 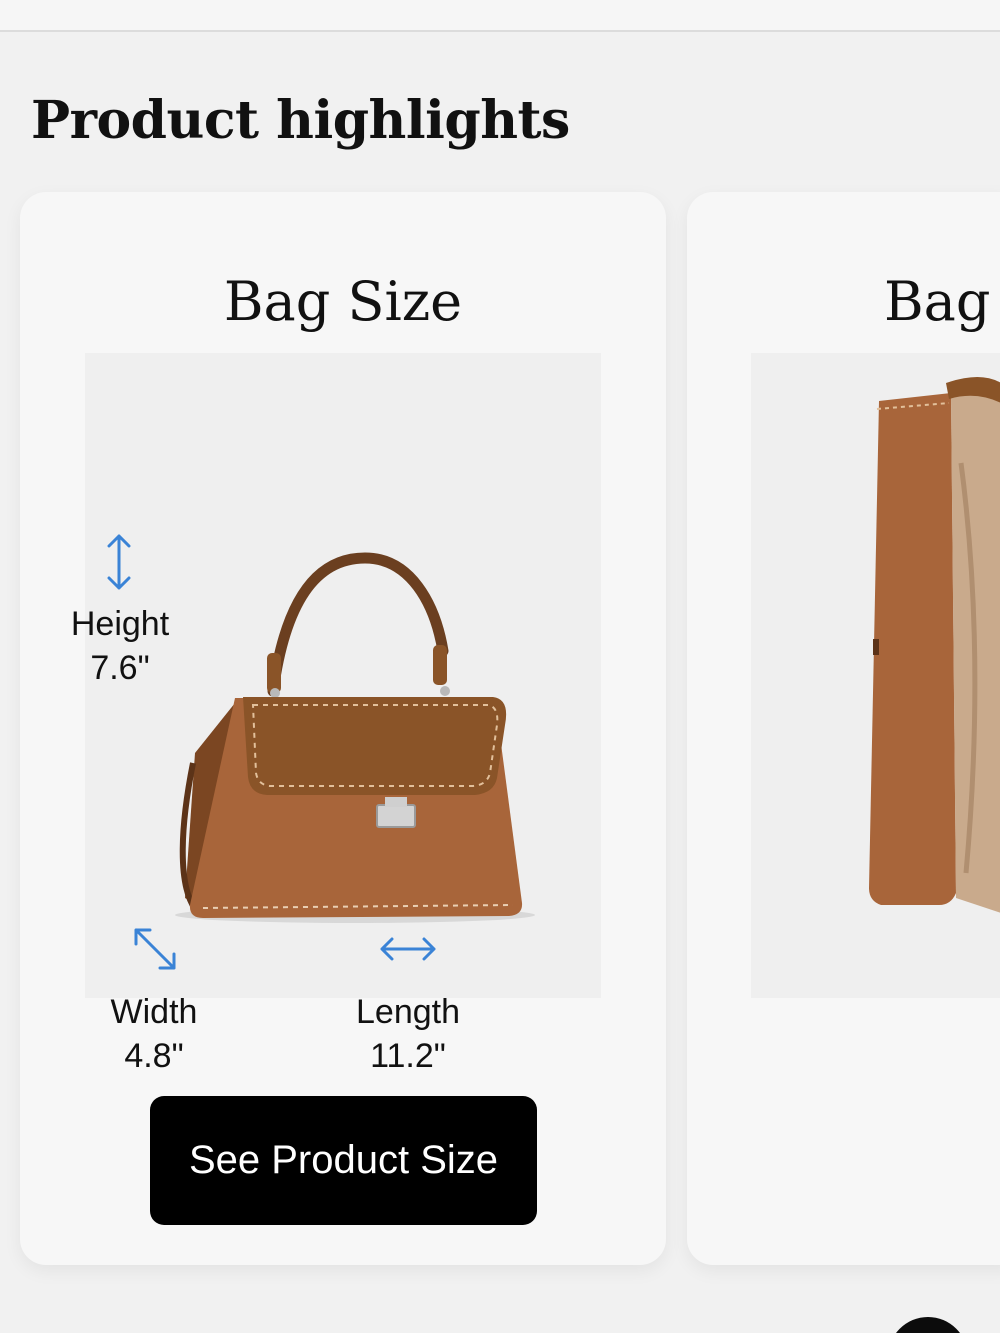 What do you see at coordinates (120, 624) in the screenshot?
I see `height-label: Height` at bounding box center [120, 624].